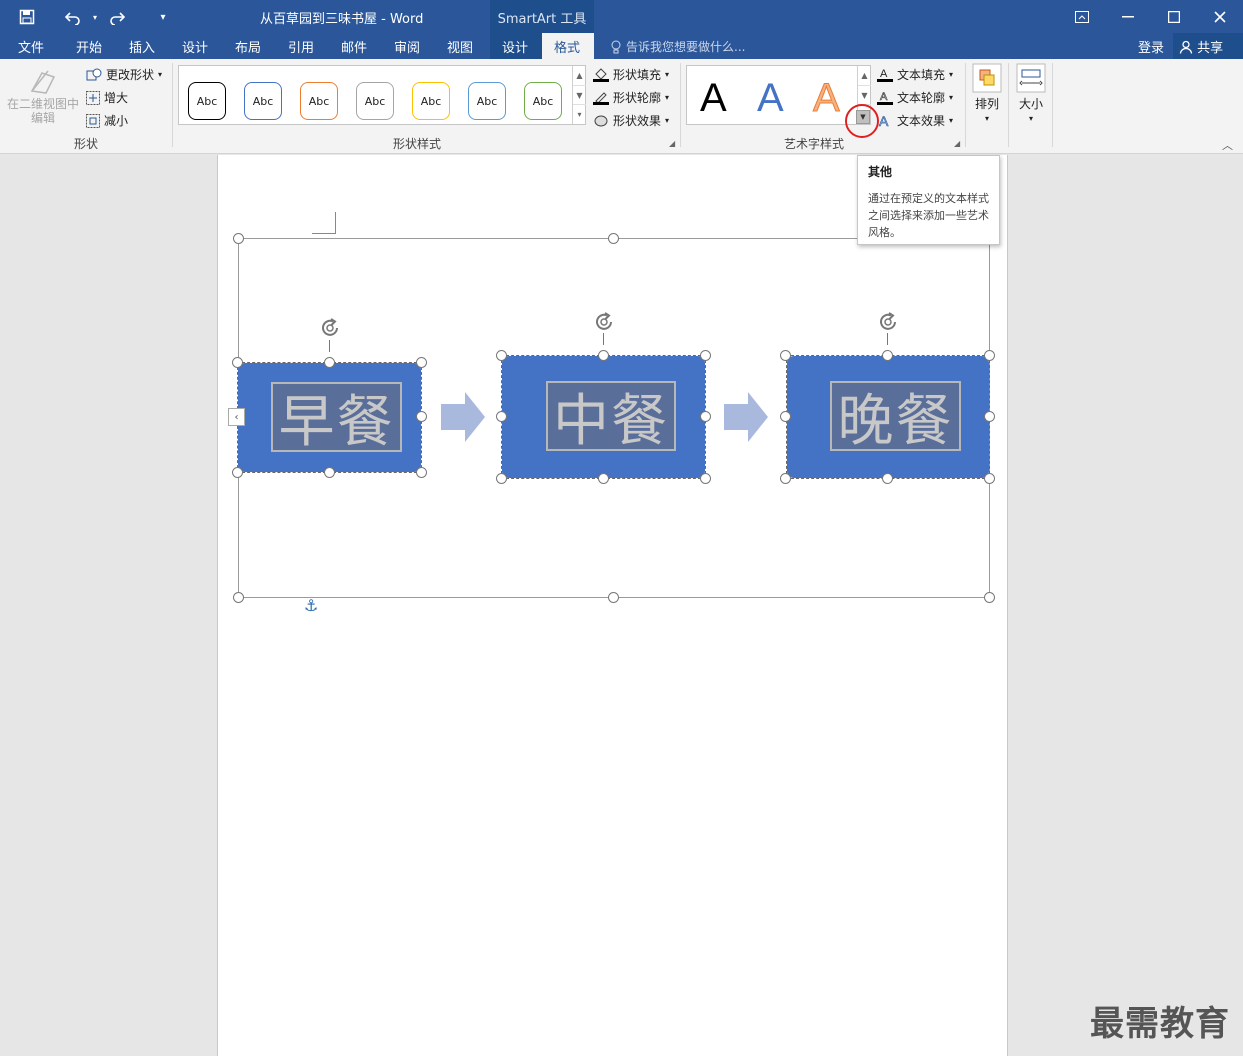 The height and width of the screenshot is (1056, 1243). I want to click on close-icon, so click(1220, 16).